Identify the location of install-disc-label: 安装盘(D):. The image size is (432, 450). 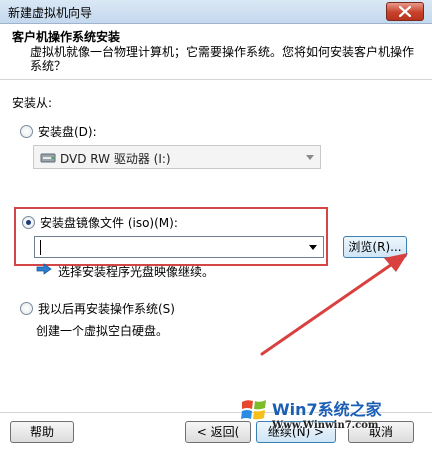
(67, 131).